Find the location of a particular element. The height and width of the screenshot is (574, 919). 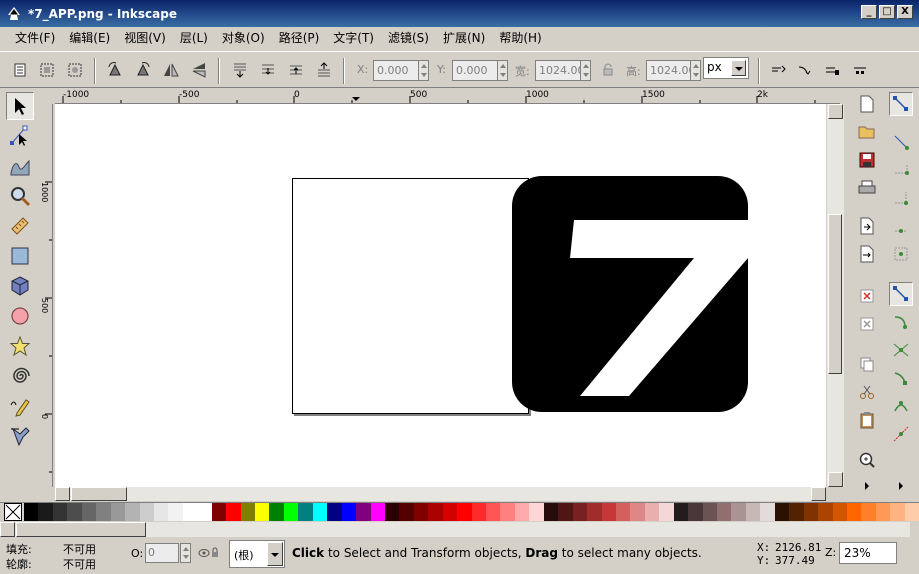

cut-button is located at coordinates (867, 392).